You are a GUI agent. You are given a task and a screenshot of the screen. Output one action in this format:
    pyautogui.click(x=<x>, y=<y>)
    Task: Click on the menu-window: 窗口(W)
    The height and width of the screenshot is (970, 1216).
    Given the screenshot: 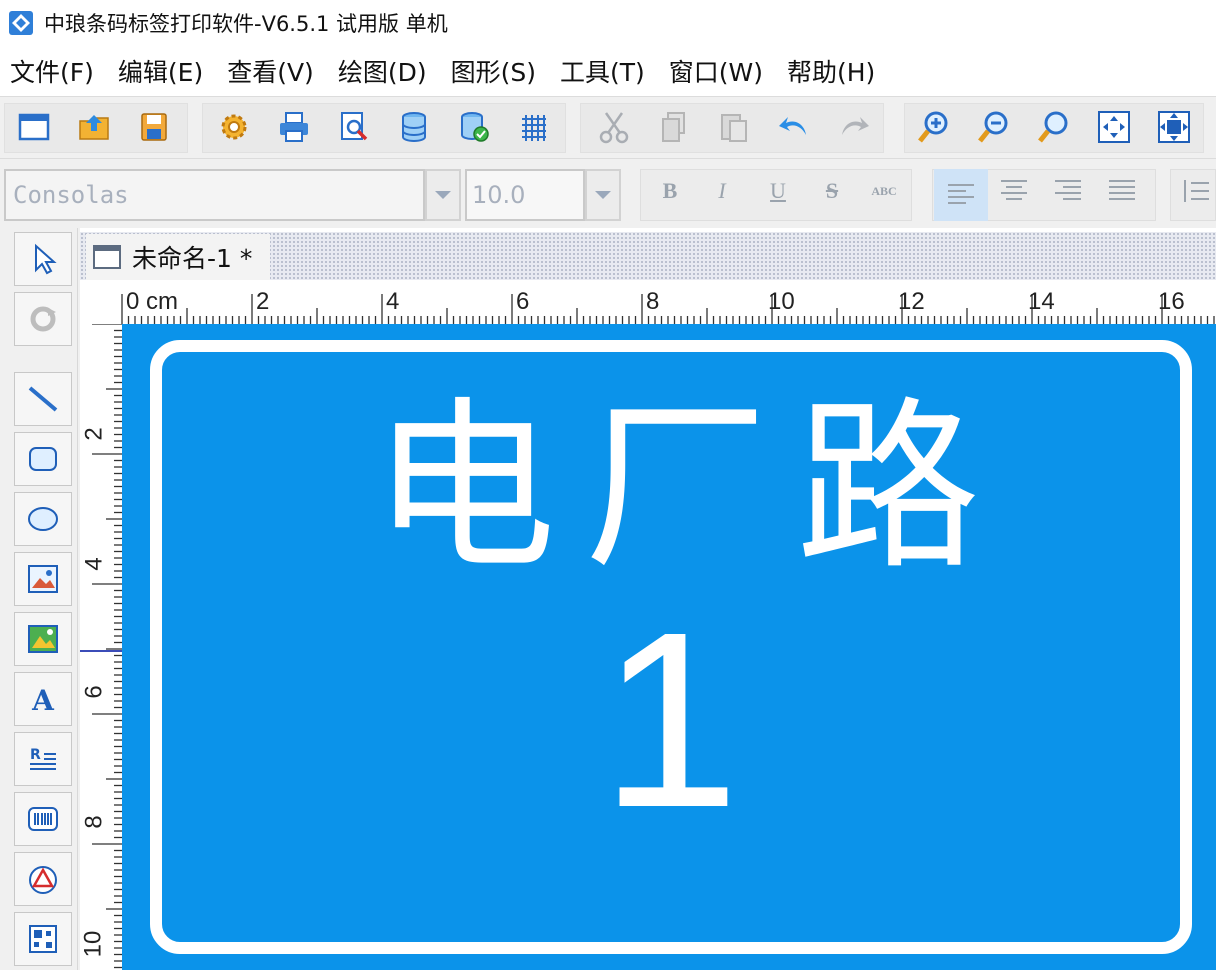 What is the action you would take?
    pyautogui.click(x=716, y=71)
    